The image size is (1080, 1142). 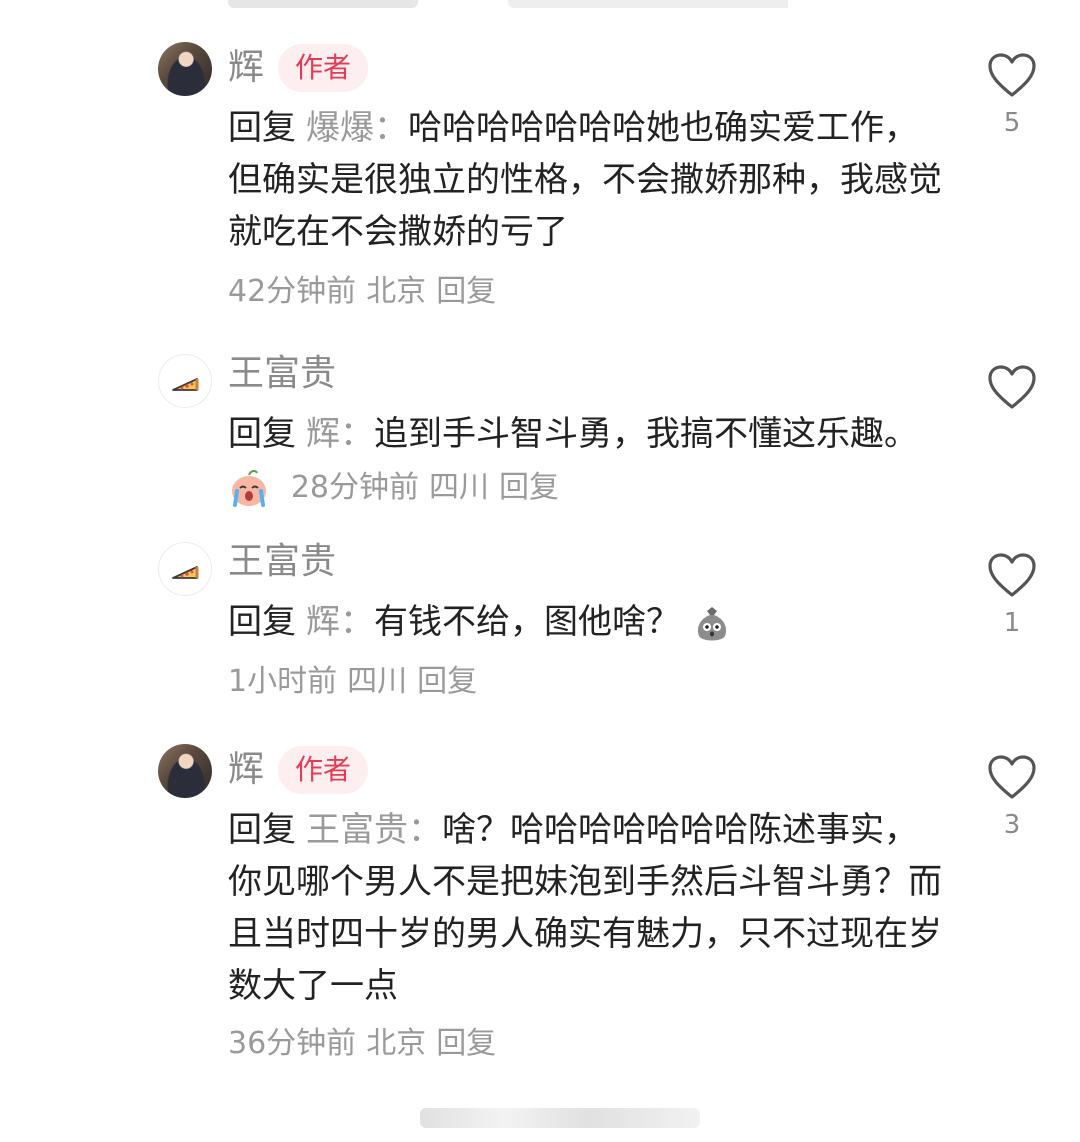 What do you see at coordinates (362, 292) in the screenshot?
I see `comment-meta: 42分钟前 北京 回复` at bounding box center [362, 292].